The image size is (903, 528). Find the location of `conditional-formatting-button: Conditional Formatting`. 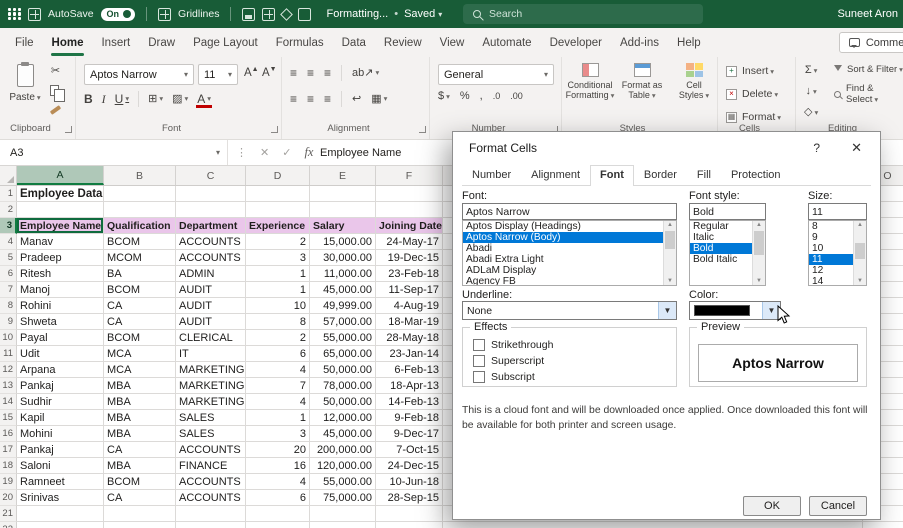

conditional-formatting-button: Conditional Formatting is located at coordinates (590, 82).